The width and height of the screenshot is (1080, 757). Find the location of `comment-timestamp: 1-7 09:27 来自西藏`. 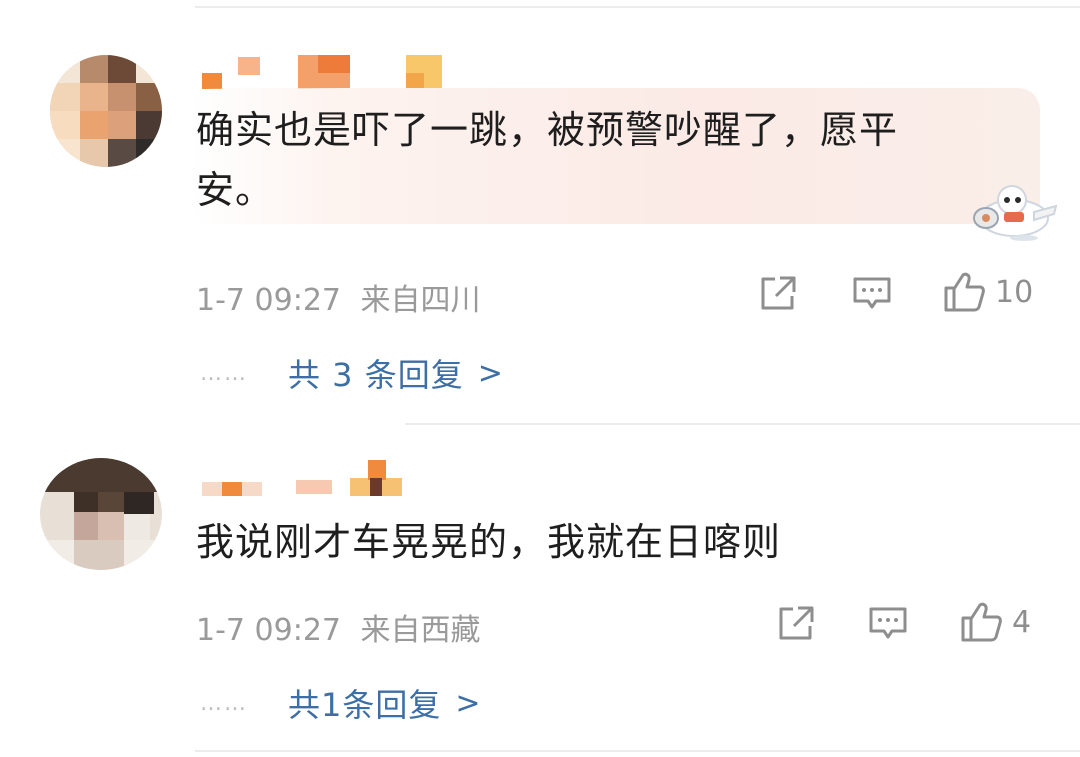

comment-timestamp: 1-7 09:27 来自西藏 is located at coordinates (338, 627).